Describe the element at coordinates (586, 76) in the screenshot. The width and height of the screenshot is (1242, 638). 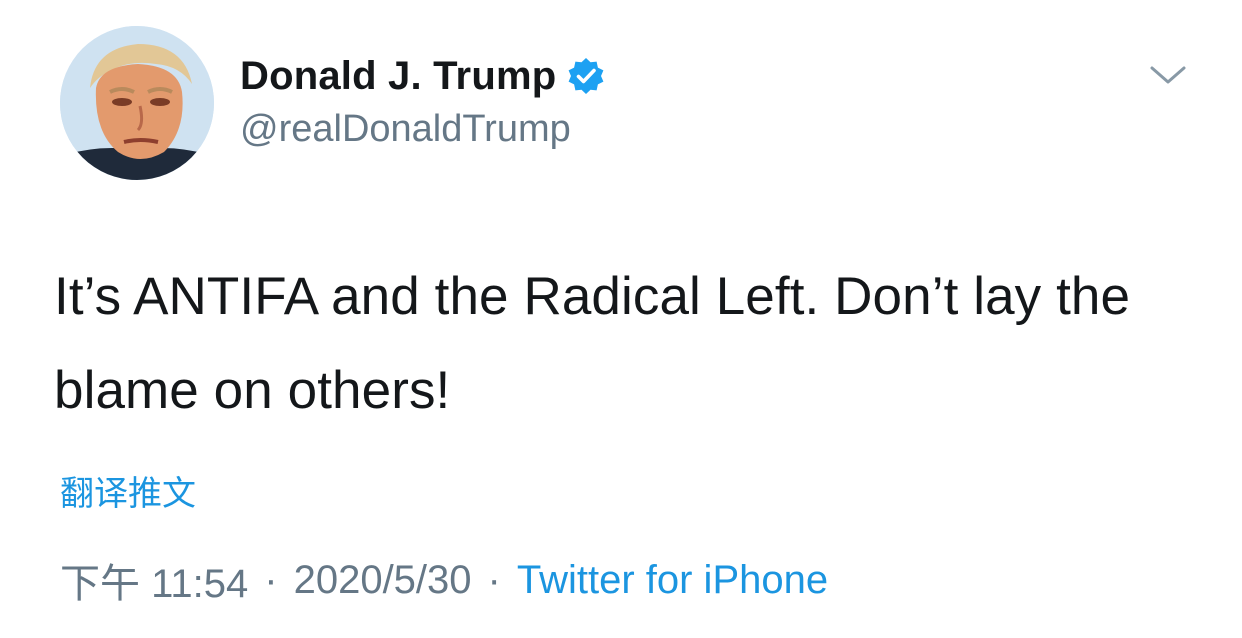
I see `verified-badge-icon` at that location.